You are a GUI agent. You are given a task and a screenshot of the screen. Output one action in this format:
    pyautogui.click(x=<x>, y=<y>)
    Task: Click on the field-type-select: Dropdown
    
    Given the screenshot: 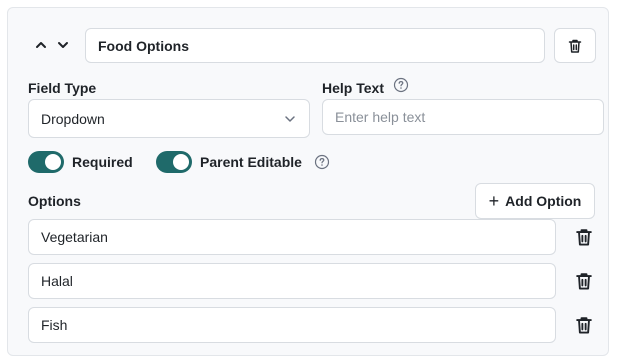 What is the action you would take?
    pyautogui.click(x=169, y=118)
    